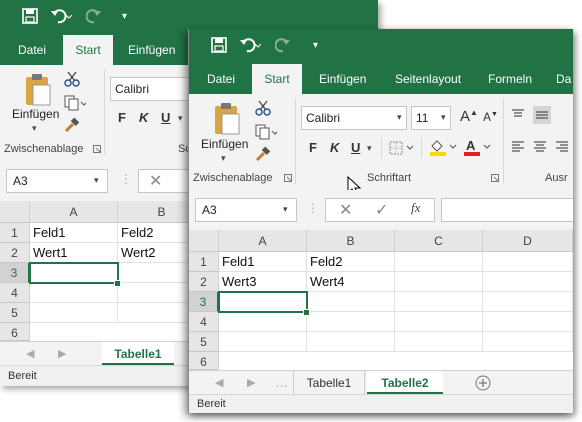 This screenshot has height=422, width=582. What do you see at coordinates (439, 322) in the screenshot?
I see `cell-c4` at bounding box center [439, 322].